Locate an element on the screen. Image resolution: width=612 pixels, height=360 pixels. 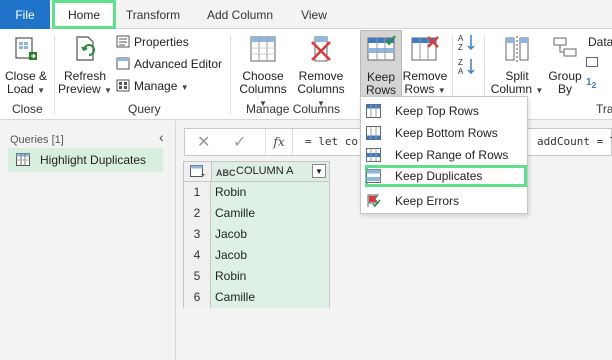
keep-duplicates-icon is located at coordinates (373, 176).